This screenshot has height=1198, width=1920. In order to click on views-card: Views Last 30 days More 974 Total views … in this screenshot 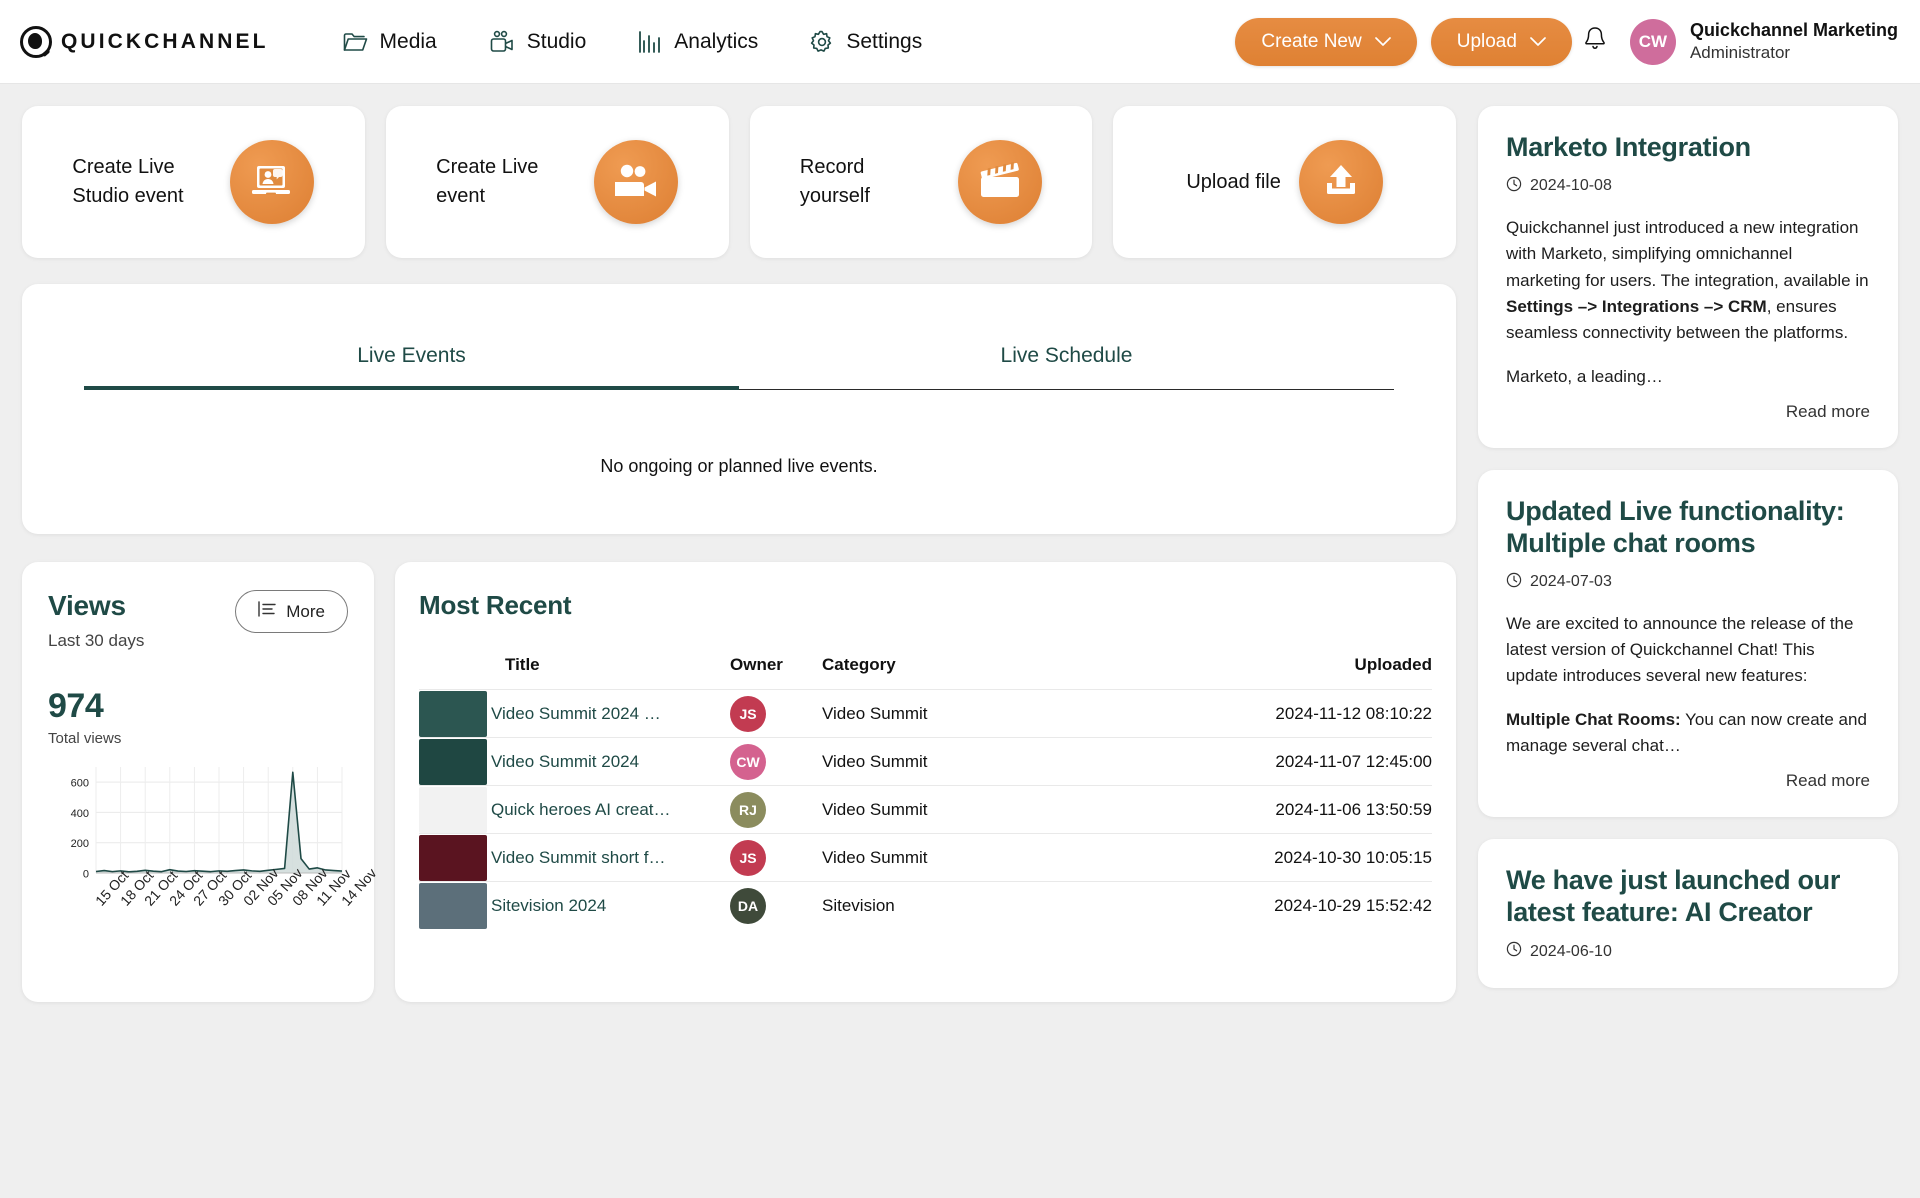, I will do `click(201, 782)`.